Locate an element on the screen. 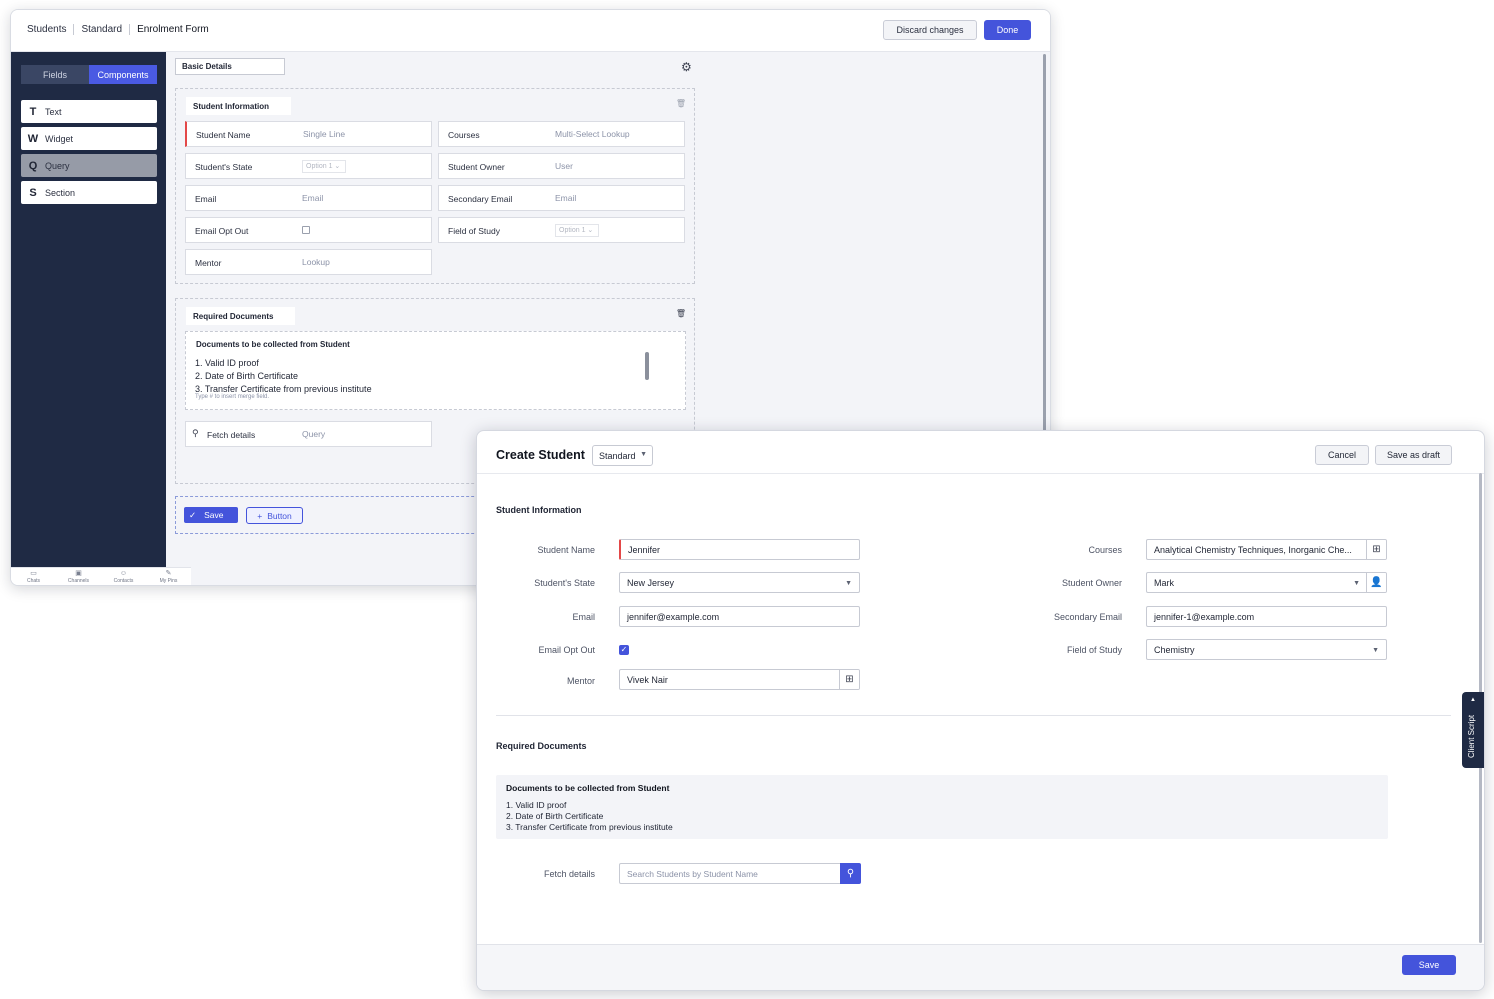  email-label: Email is located at coordinates (583, 617).